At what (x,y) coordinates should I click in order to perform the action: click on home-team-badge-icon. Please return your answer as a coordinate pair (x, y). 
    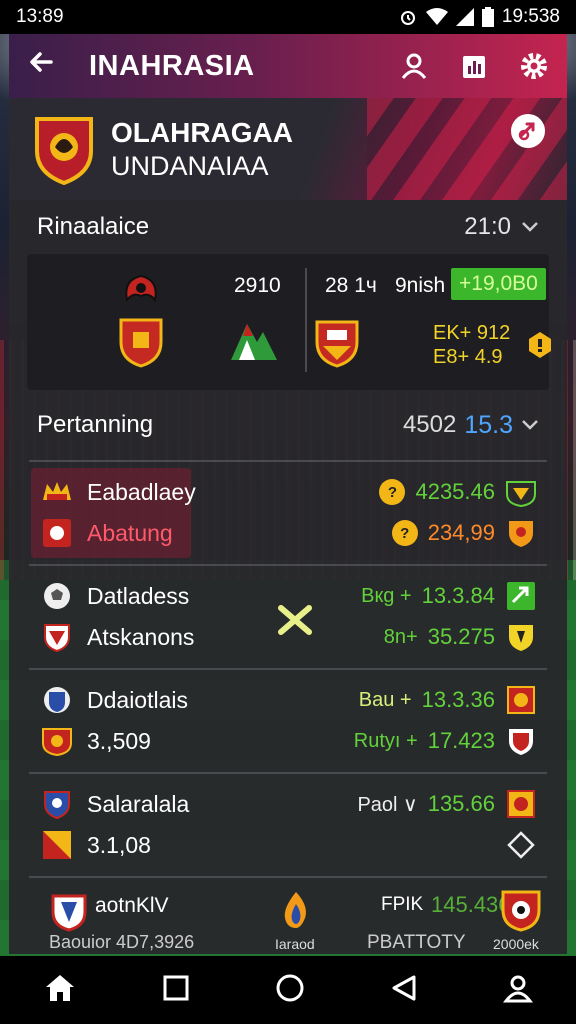
    Looking at the image, I should click on (141, 343).